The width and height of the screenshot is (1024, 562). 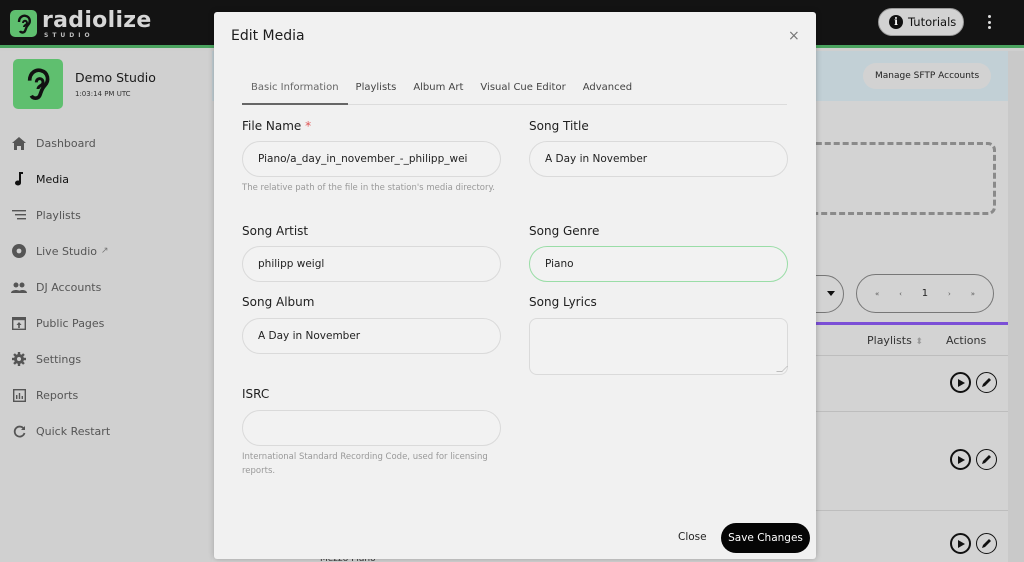 I want to click on sidebar-item-live-studio: Live Studio ↗, so click(x=106, y=251).